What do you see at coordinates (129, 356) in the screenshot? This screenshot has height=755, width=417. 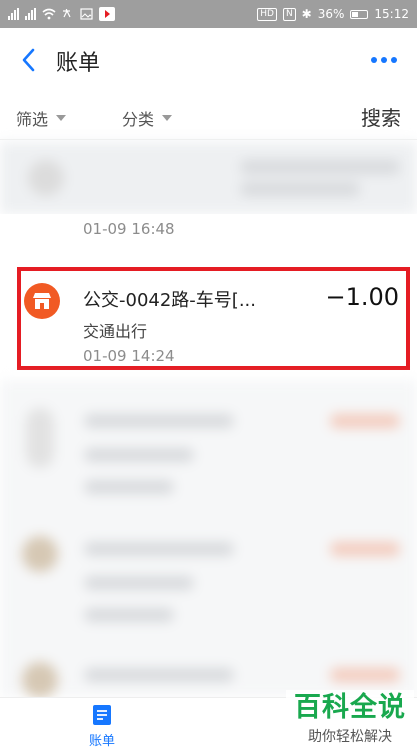 I see `transaction-time: 01-09 14:24` at bounding box center [129, 356].